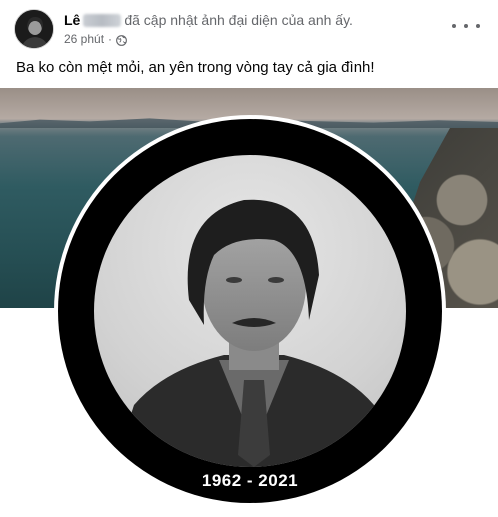 The height and width of the screenshot is (517, 498). What do you see at coordinates (238, 20) in the screenshot?
I see `post-action-text: đã cập nhật ảnh đại diện của anh ấy.` at bounding box center [238, 20].